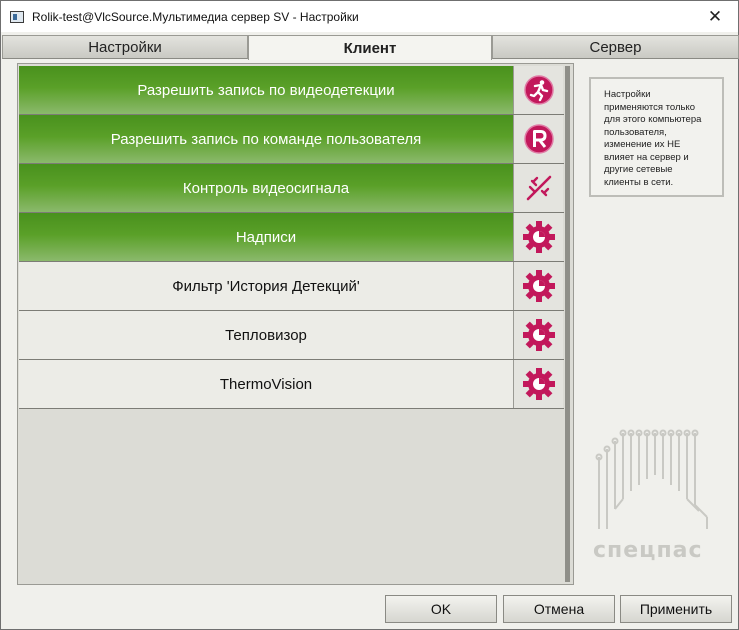 The width and height of the screenshot is (739, 630). I want to click on row-label: Фильтр 'История Детекций', so click(266, 286).